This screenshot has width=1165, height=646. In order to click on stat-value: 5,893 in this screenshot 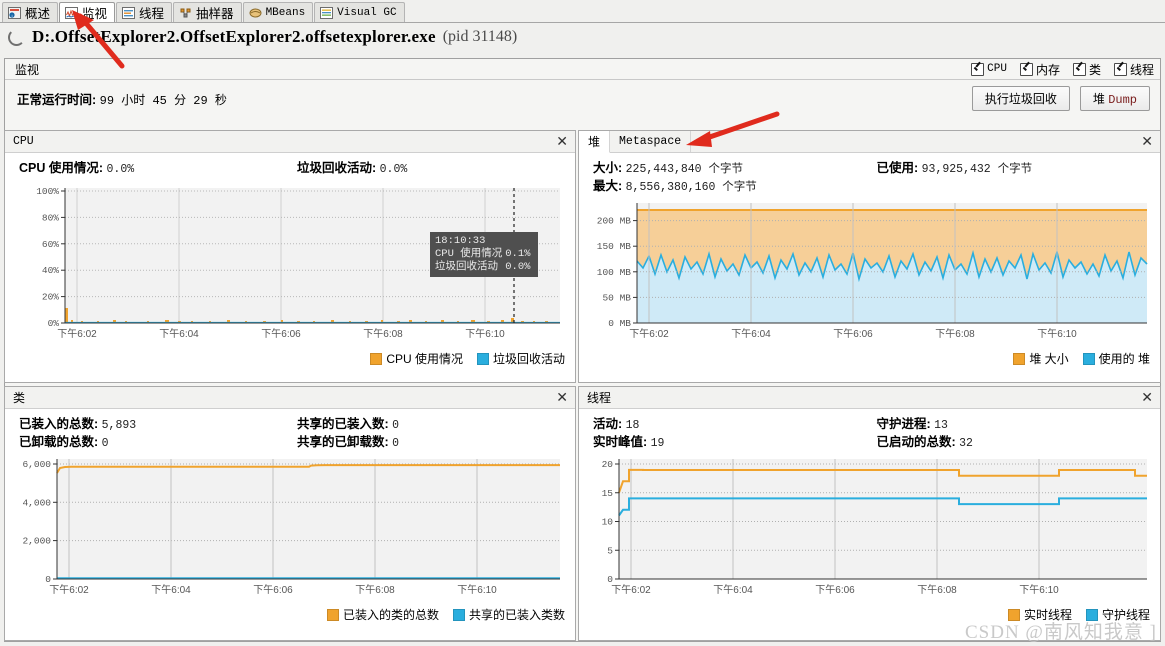, I will do `click(119, 425)`.